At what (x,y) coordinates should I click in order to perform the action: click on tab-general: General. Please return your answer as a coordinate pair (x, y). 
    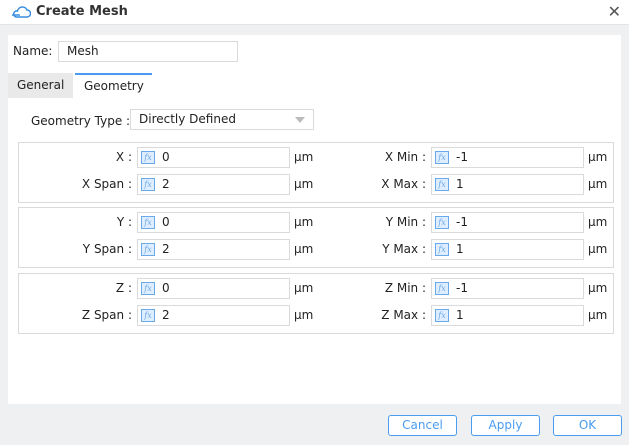
    Looking at the image, I should click on (40, 85).